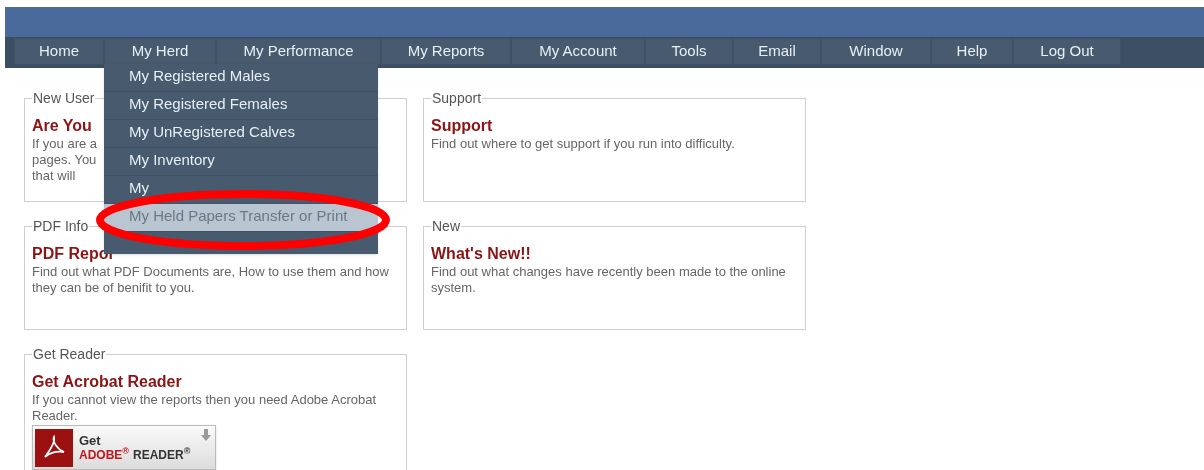  I want to click on adobe-reader-icon, so click(54, 447).